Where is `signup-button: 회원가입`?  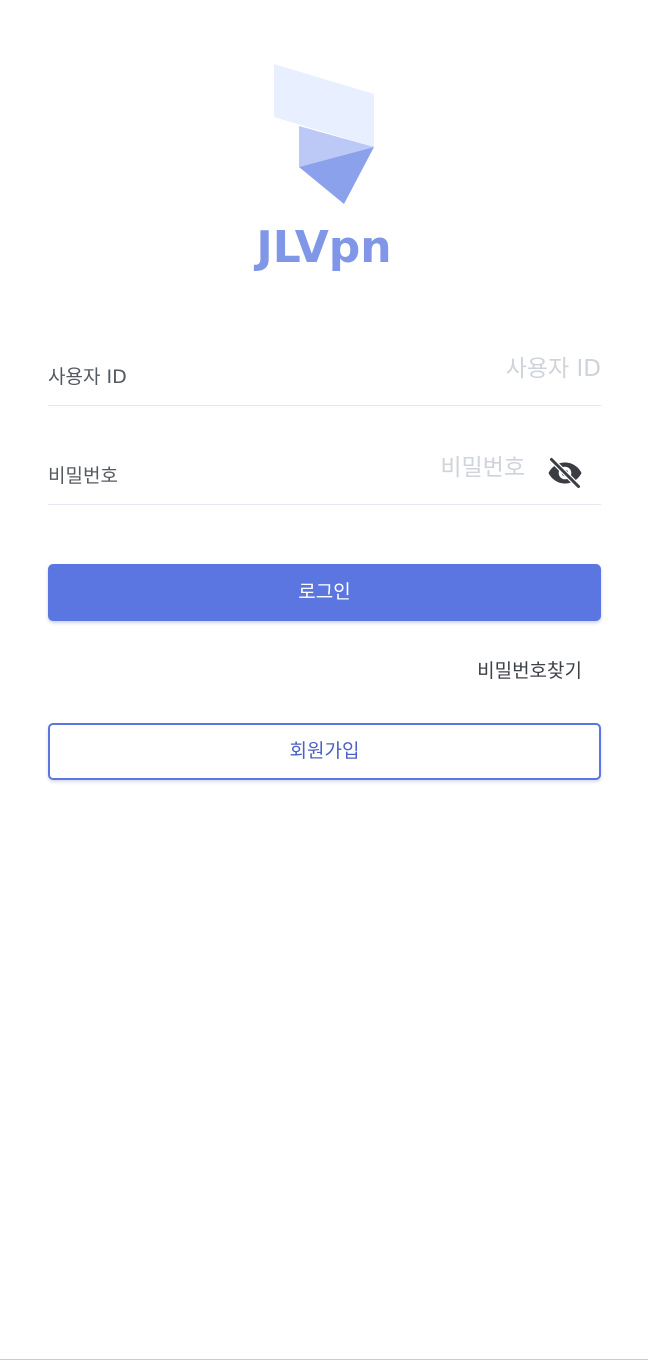 signup-button: 회원가입 is located at coordinates (324, 751).